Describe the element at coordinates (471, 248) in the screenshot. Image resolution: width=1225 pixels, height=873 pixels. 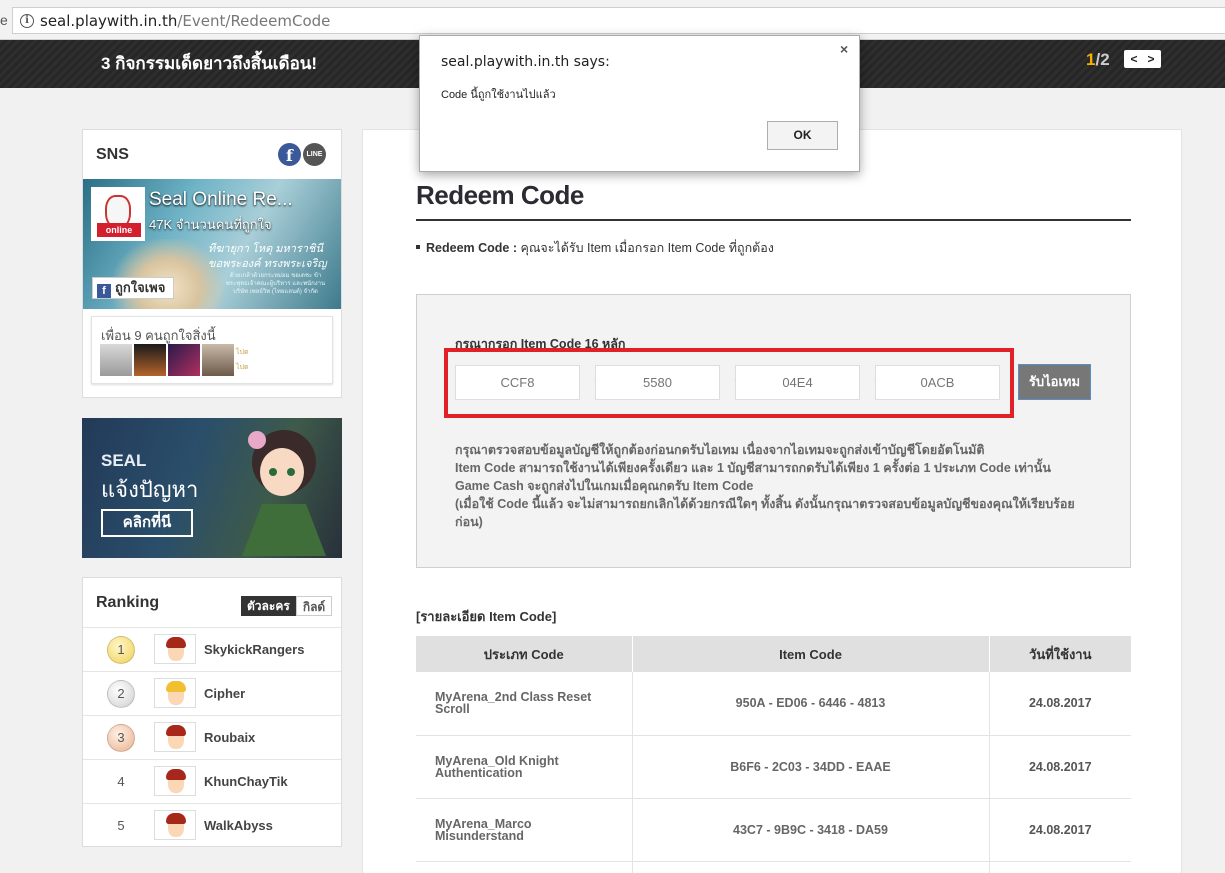
I see `intro-label: Redeem Code :` at that location.